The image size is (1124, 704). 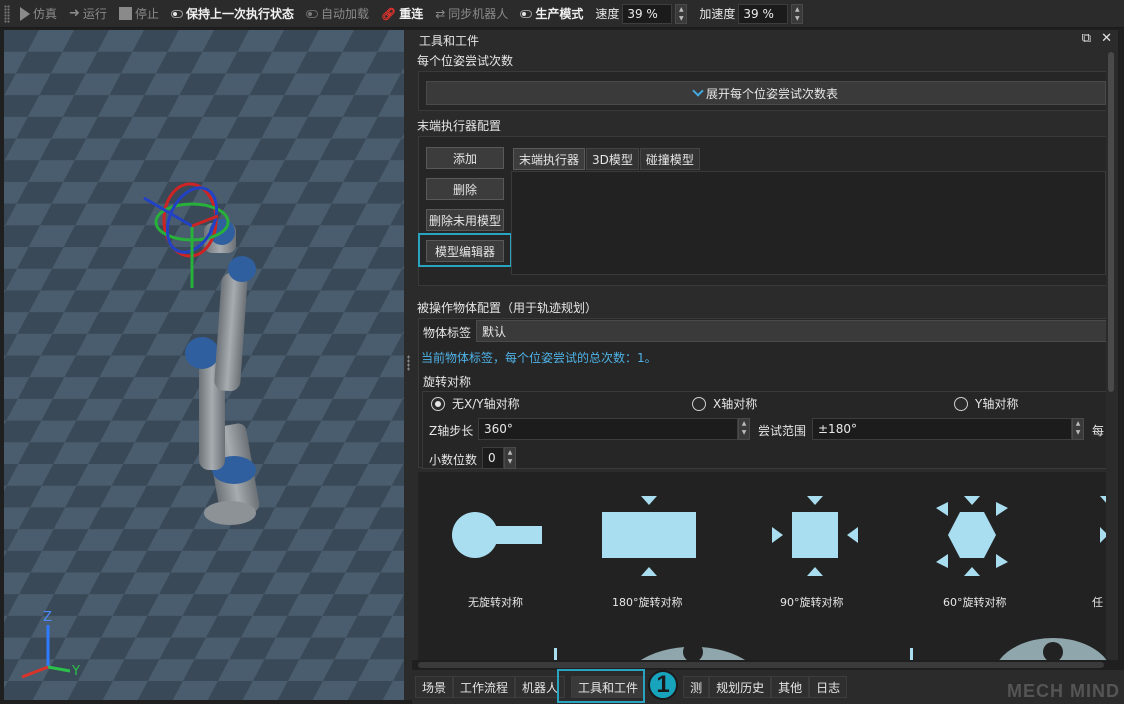 I want to click on watermark-logo: MECH MIND, so click(x=1063, y=691).